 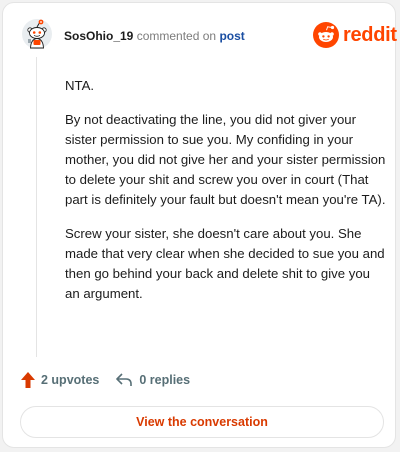 I want to click on reply-arrow-icon, so click(x=124, y=379).